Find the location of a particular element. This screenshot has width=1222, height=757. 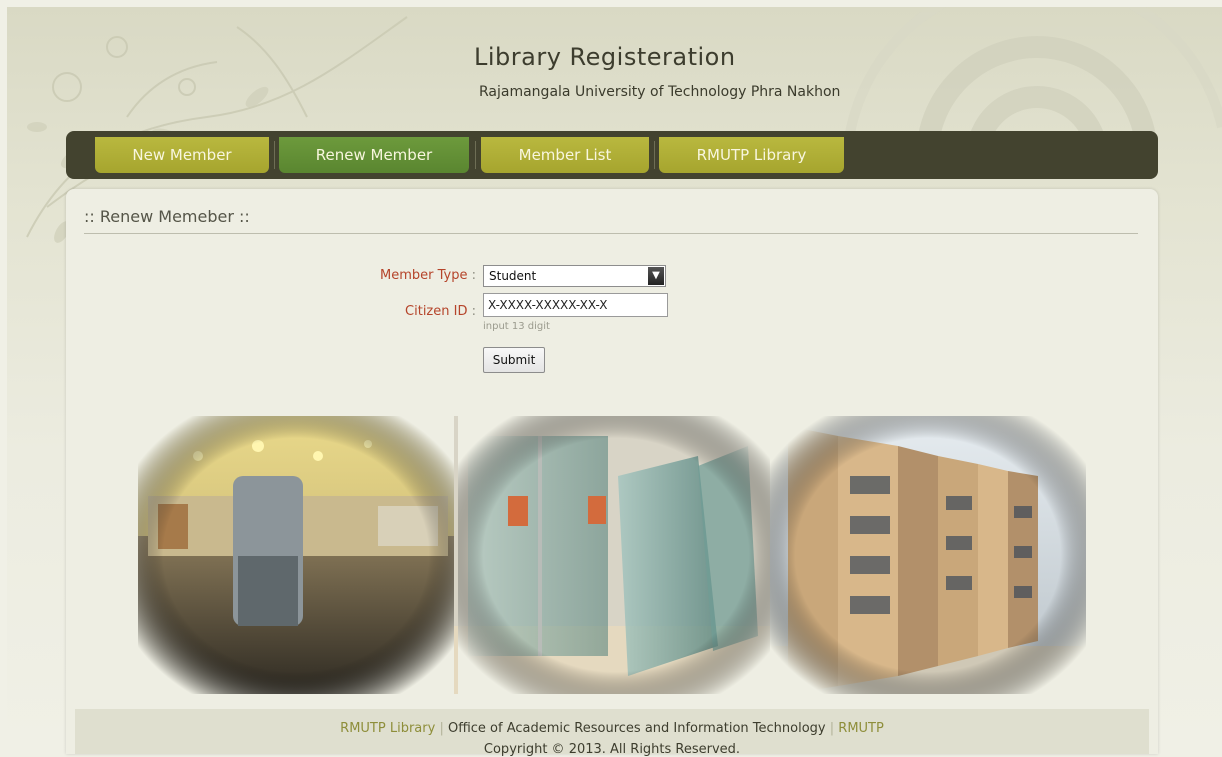

page-title: Library Registeration is located at coordinates (605, 57).